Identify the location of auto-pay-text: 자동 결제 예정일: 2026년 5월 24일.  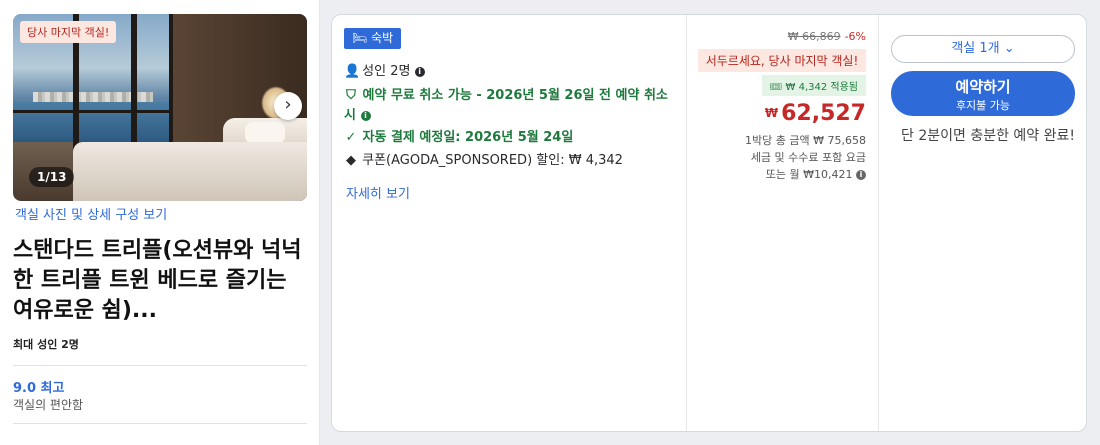
(468, 137).